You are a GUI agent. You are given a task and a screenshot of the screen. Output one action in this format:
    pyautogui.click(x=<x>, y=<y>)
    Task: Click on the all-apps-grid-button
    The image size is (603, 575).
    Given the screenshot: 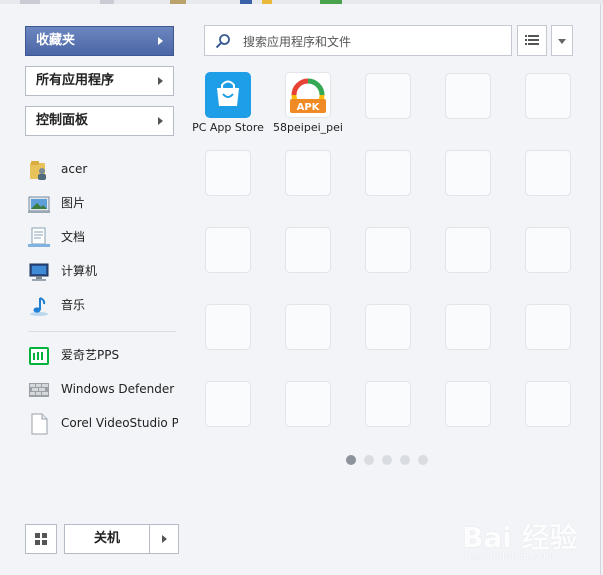 What is the action you would take?
    pyautogui.click(x=41, y=539)
    